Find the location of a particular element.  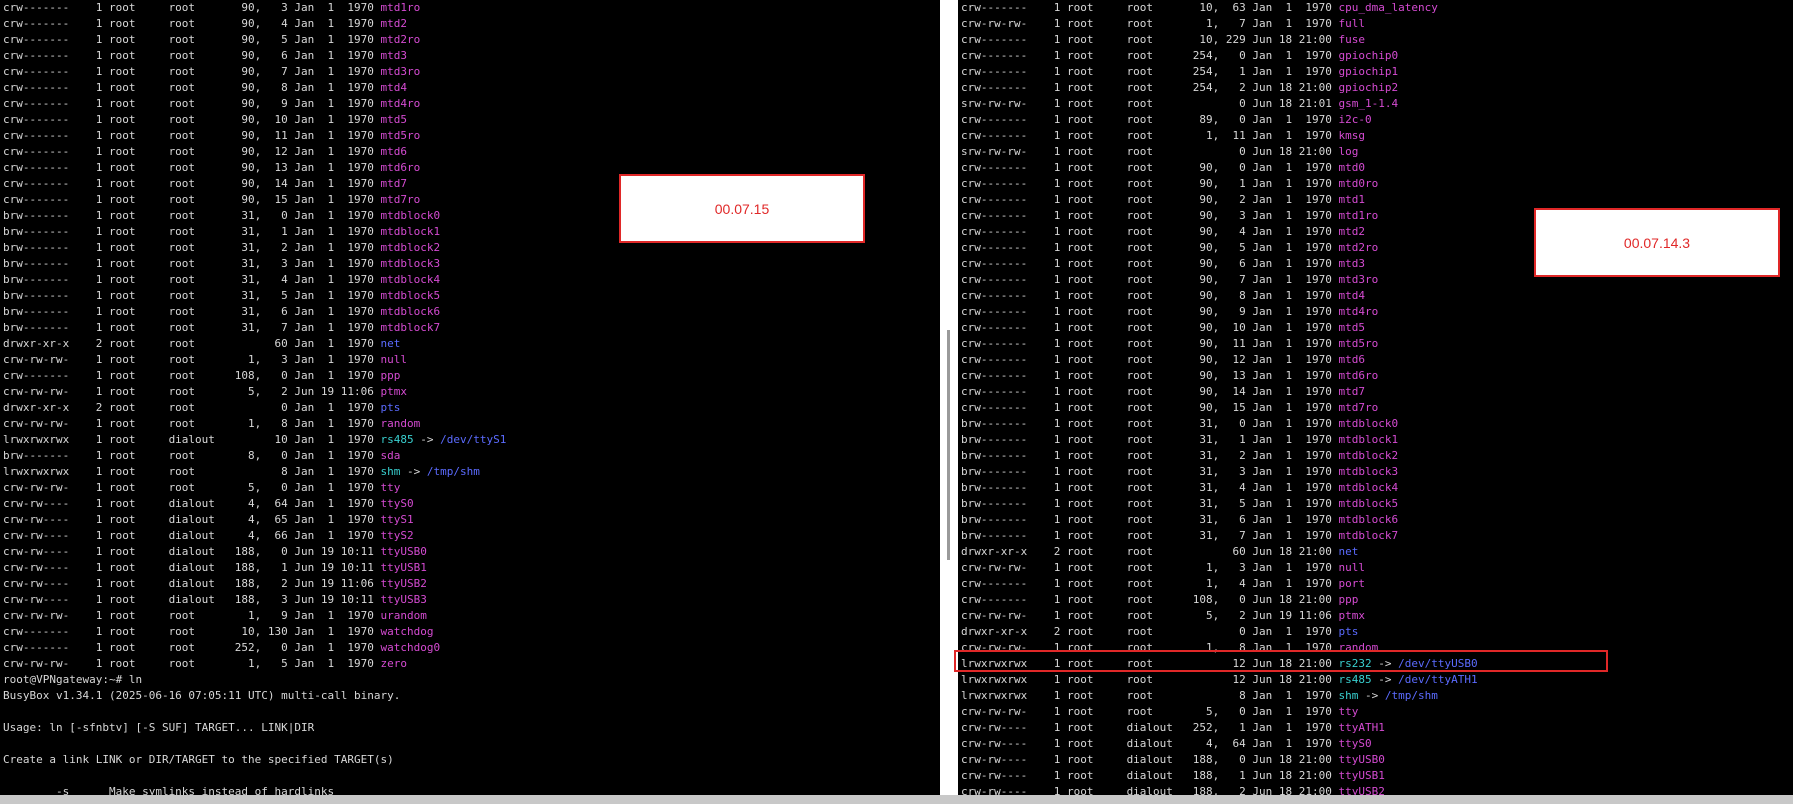

line-text: srw-rw-rw- 1 root root 0 Jun 18 21:01 is located at coordinates (1150, 103).